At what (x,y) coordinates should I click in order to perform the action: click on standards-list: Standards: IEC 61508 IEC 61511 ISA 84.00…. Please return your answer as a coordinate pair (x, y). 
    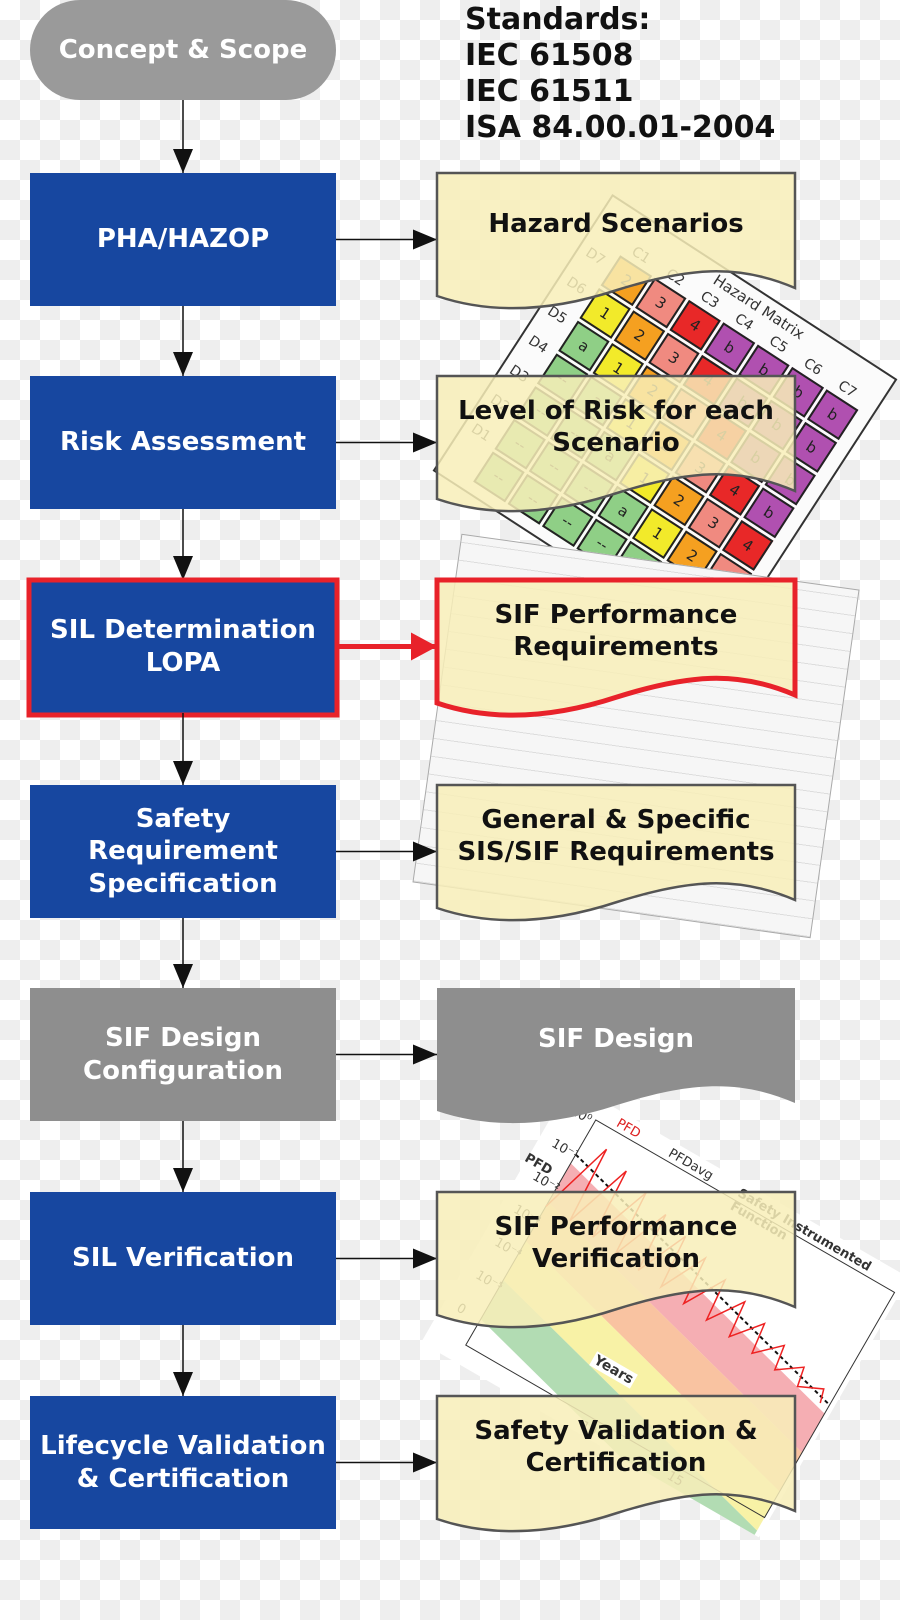
    Looking at the image, I should click on (620, 74).